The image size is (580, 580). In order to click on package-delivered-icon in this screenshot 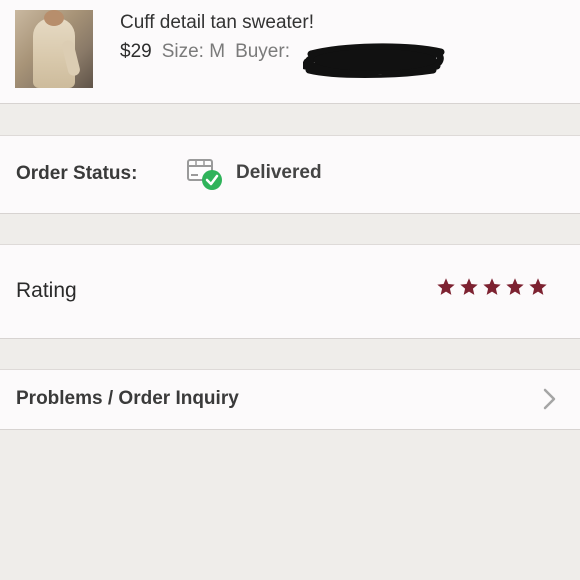, I will do `click(204, 174)`.